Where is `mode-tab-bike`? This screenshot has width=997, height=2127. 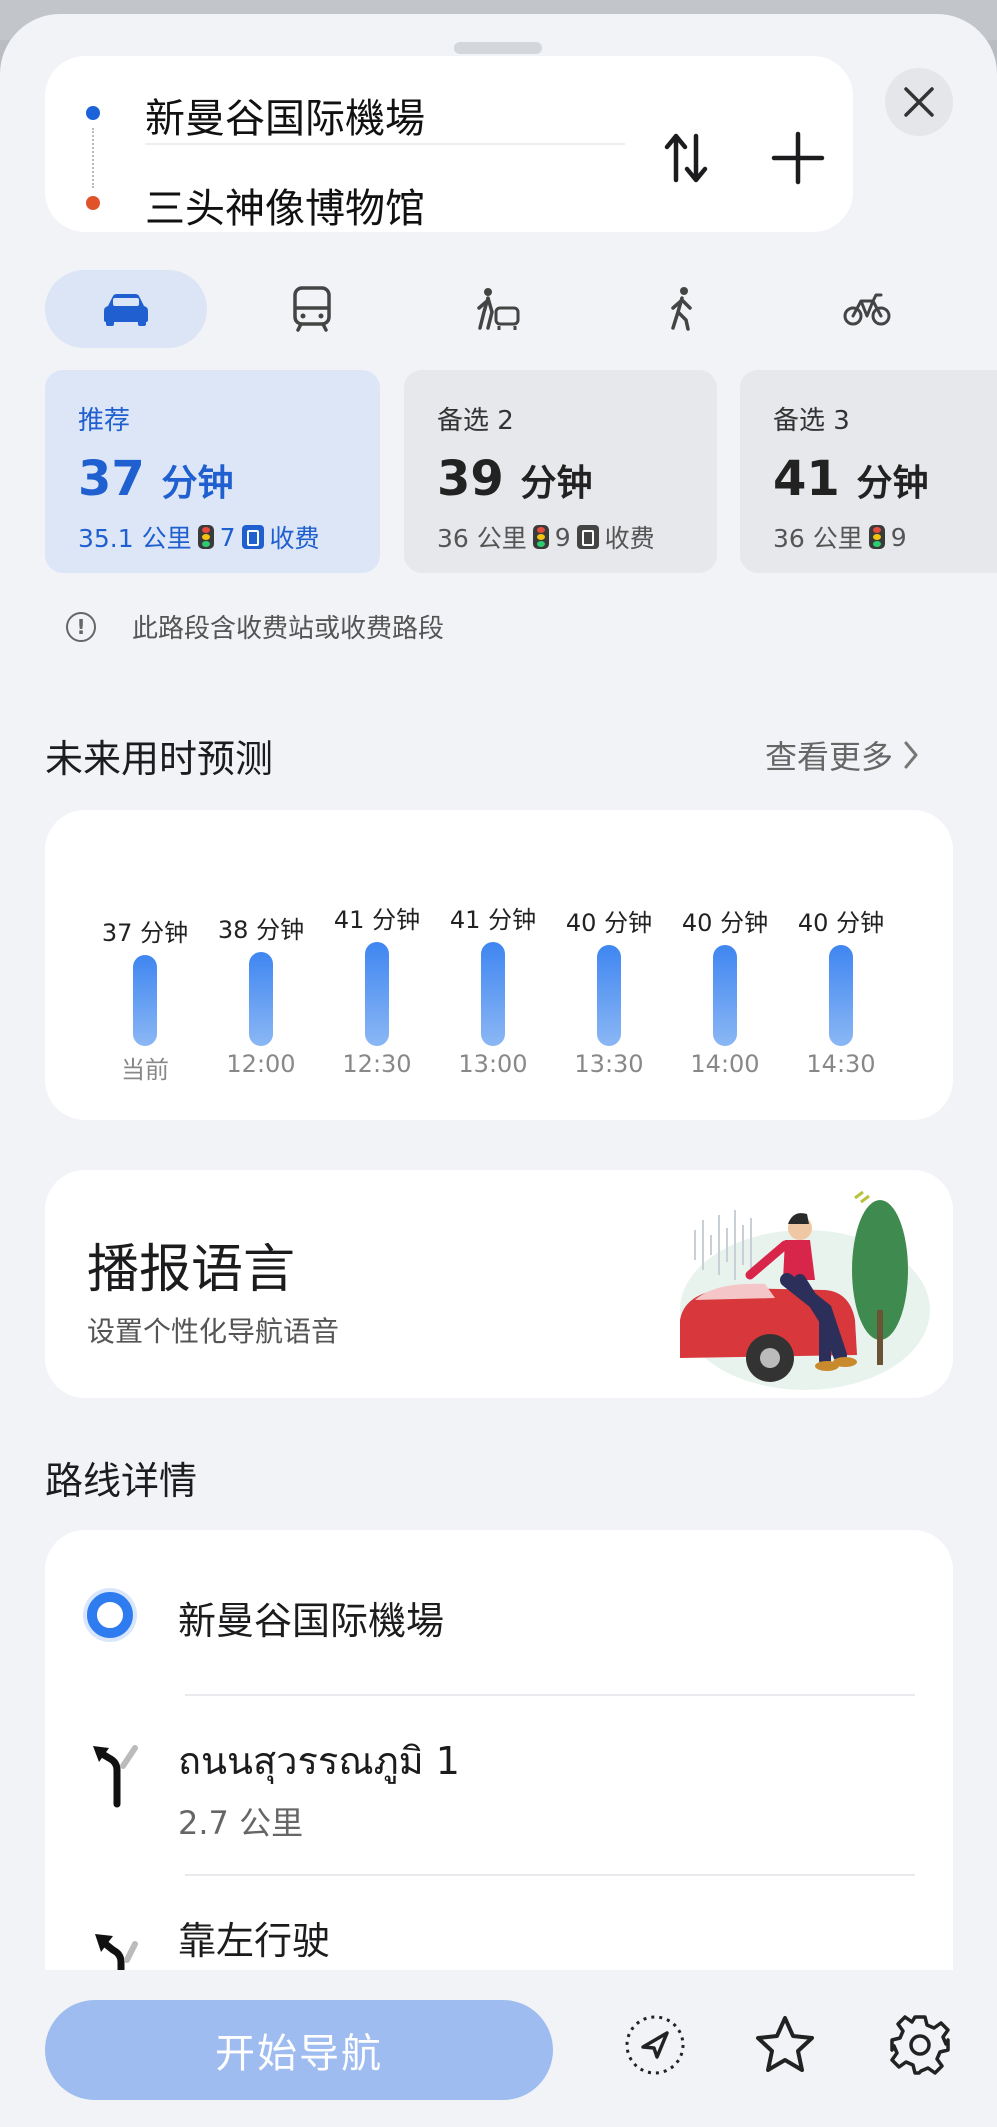
mode-tab-bike is located at coordinates (867, 309).